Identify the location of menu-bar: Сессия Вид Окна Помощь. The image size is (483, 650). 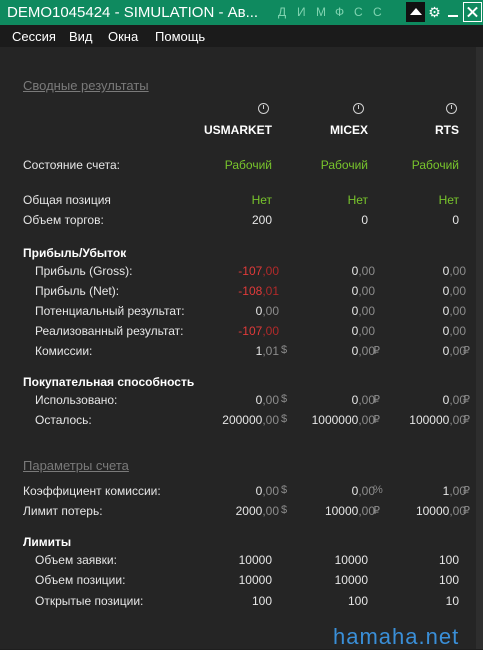
(241, 36).